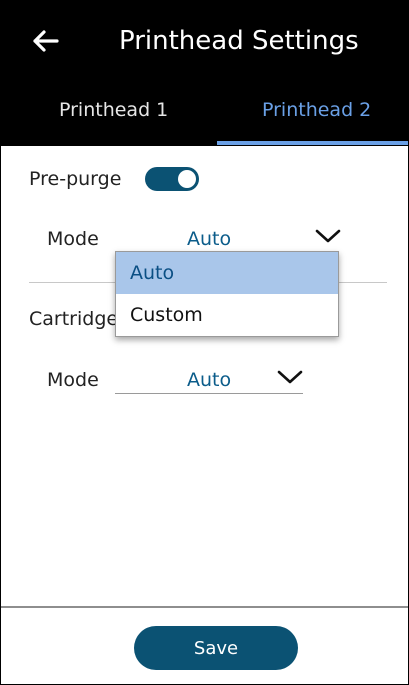  What do you see at coordinates (75, 179) in the screenshot?
I see `prepurge-label: Pre-purge` at bounding box center [75, 179].